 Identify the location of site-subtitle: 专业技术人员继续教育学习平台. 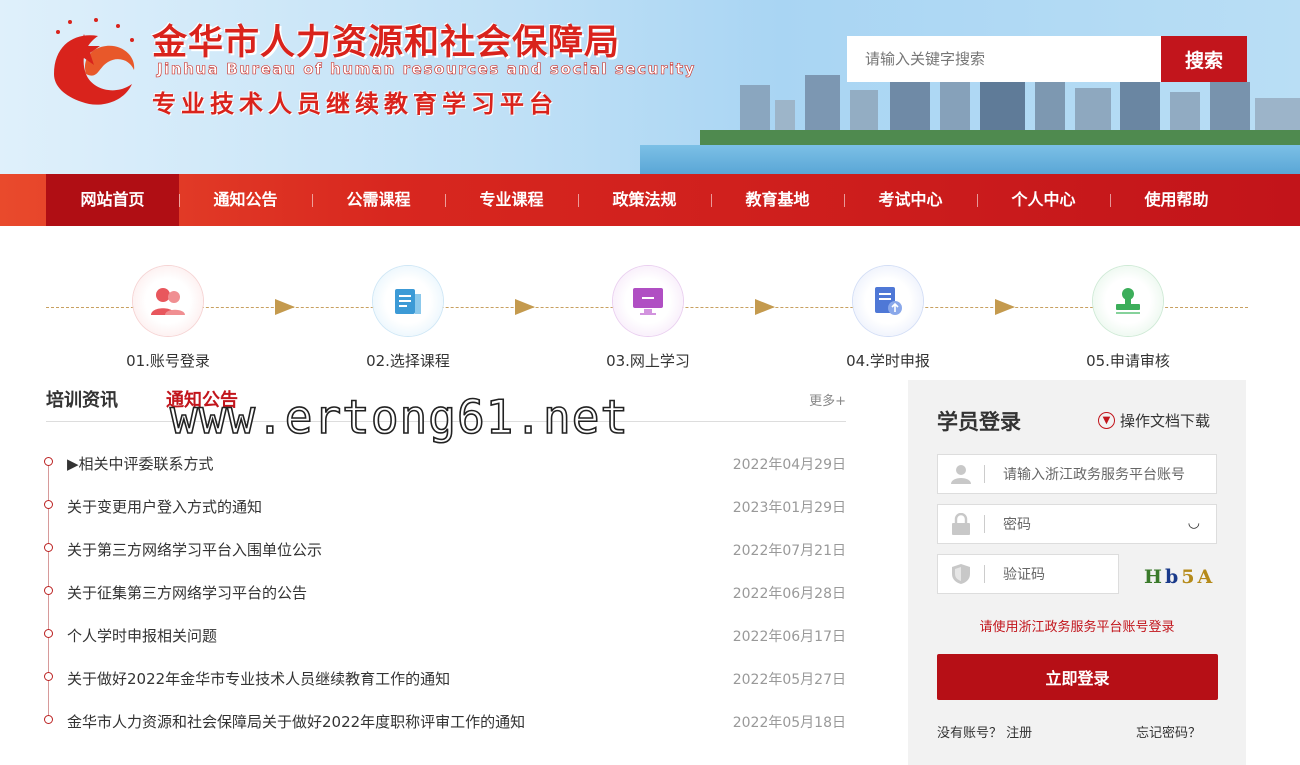
(355, 104).